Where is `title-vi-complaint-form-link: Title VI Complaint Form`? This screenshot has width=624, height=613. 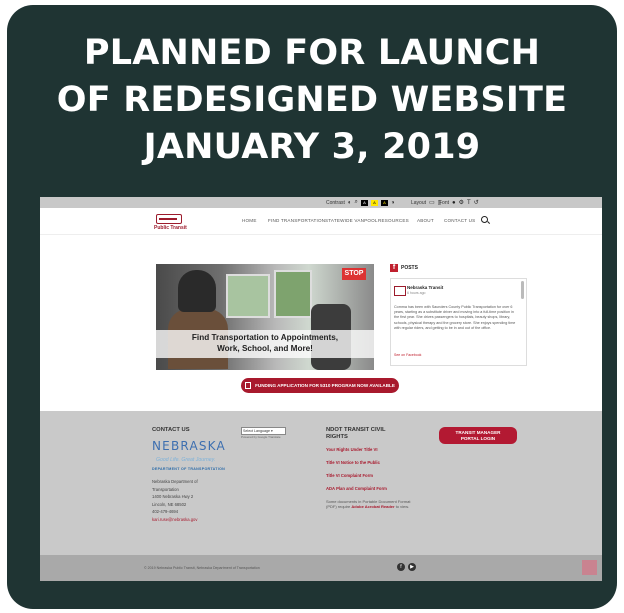
title-vi-complaint-form-link: Title VI Complaint Form is located at coordinates (371, 475).